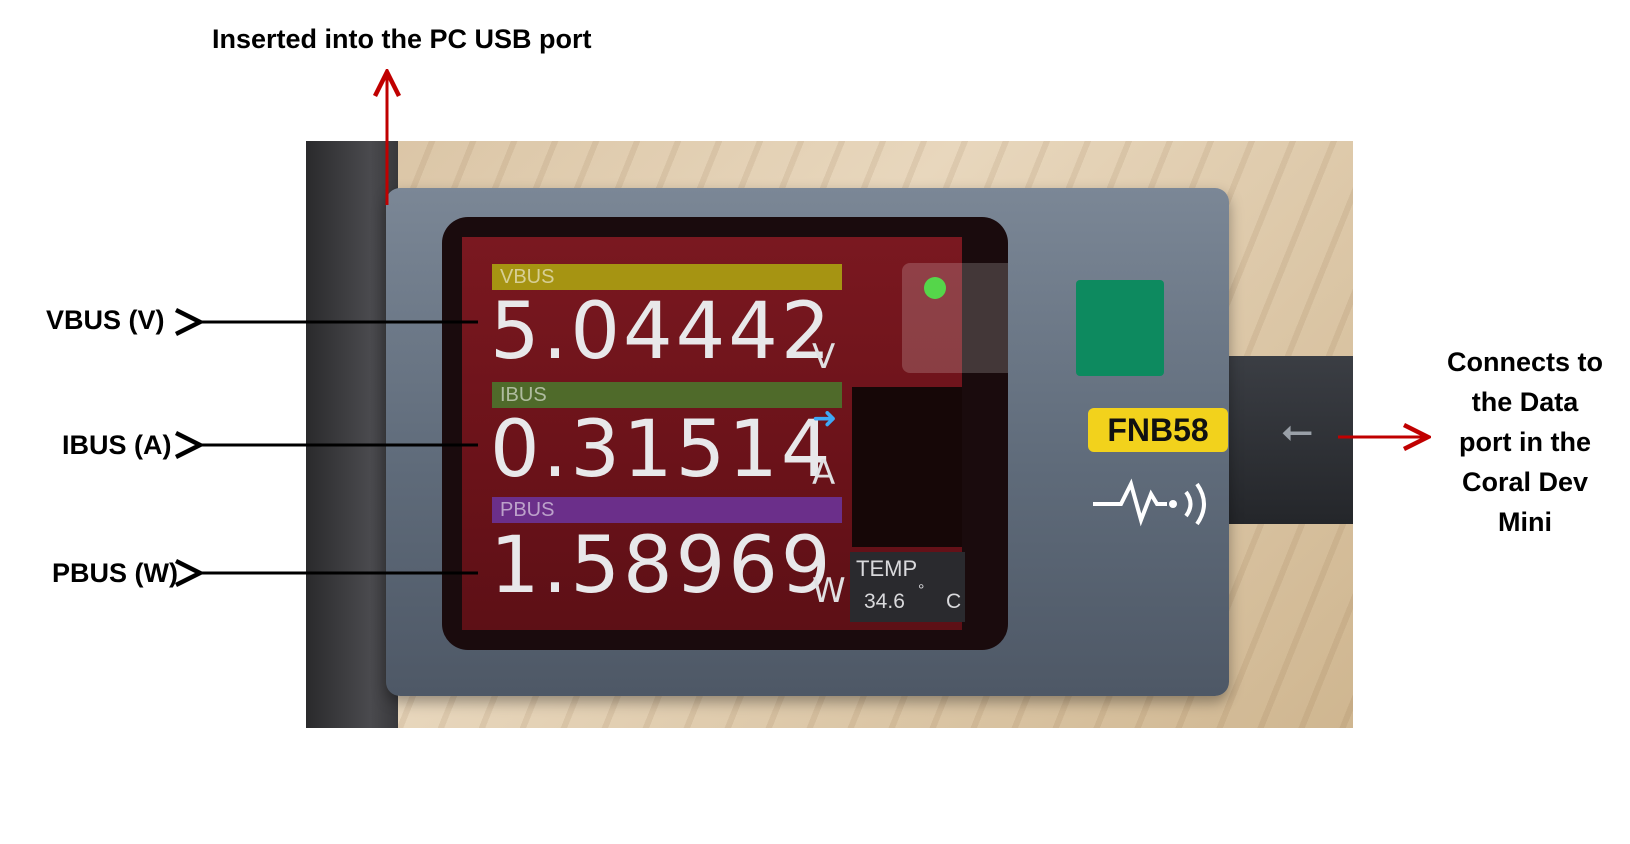 Image resolution: width=1630 pixels, height=844 pixels. What do you see at coordinates (935, 288) in the screenshot?
I see `status-indicator-dot` at bounding box center [935, 288].